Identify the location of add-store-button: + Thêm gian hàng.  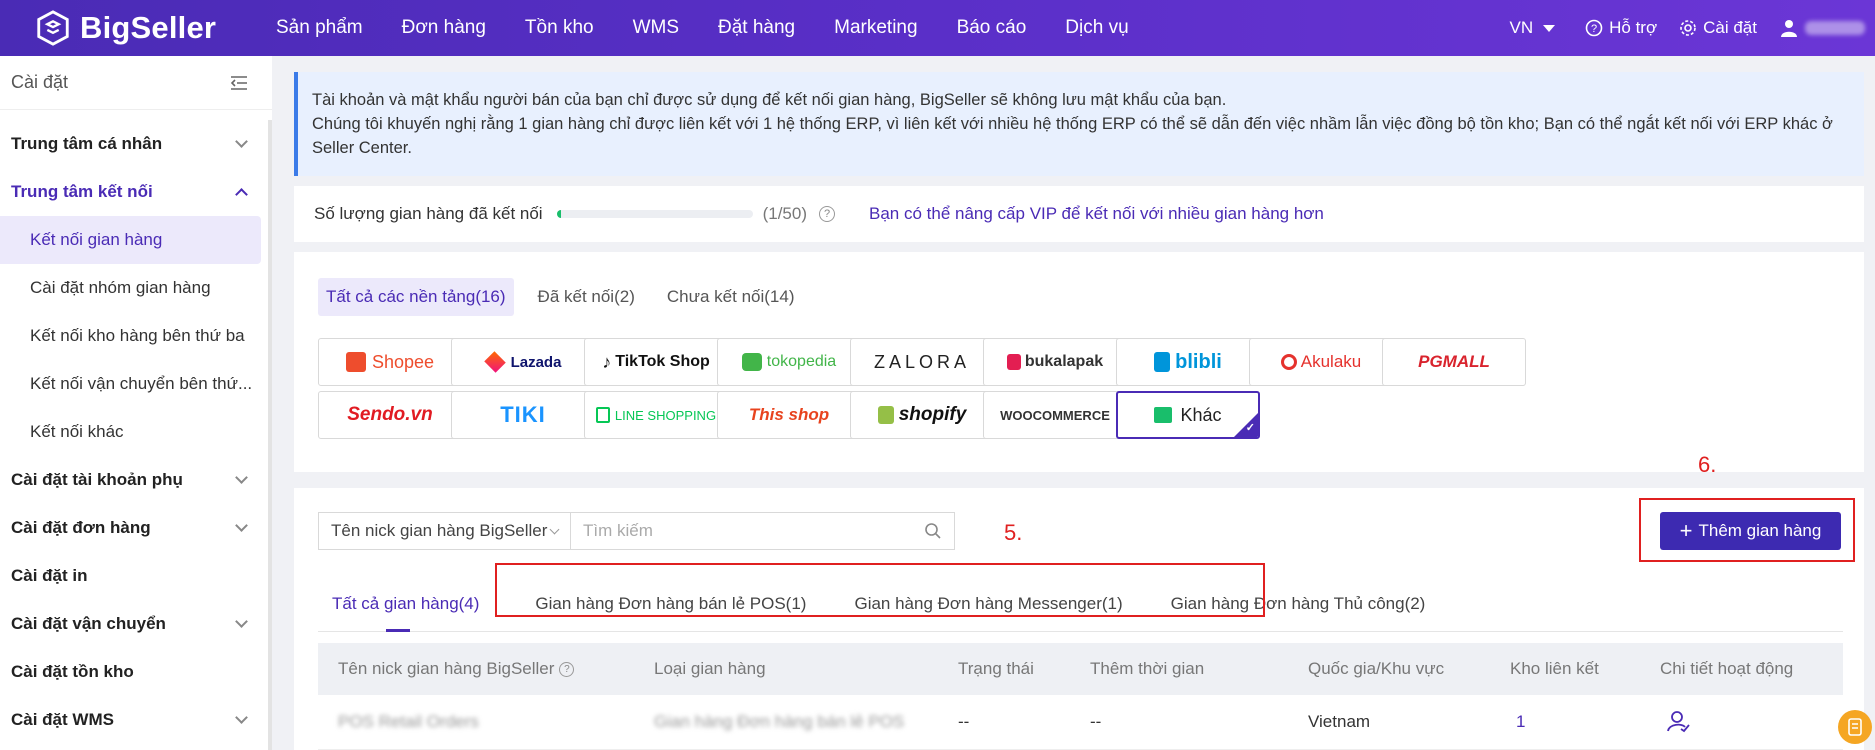
(1750, 531).